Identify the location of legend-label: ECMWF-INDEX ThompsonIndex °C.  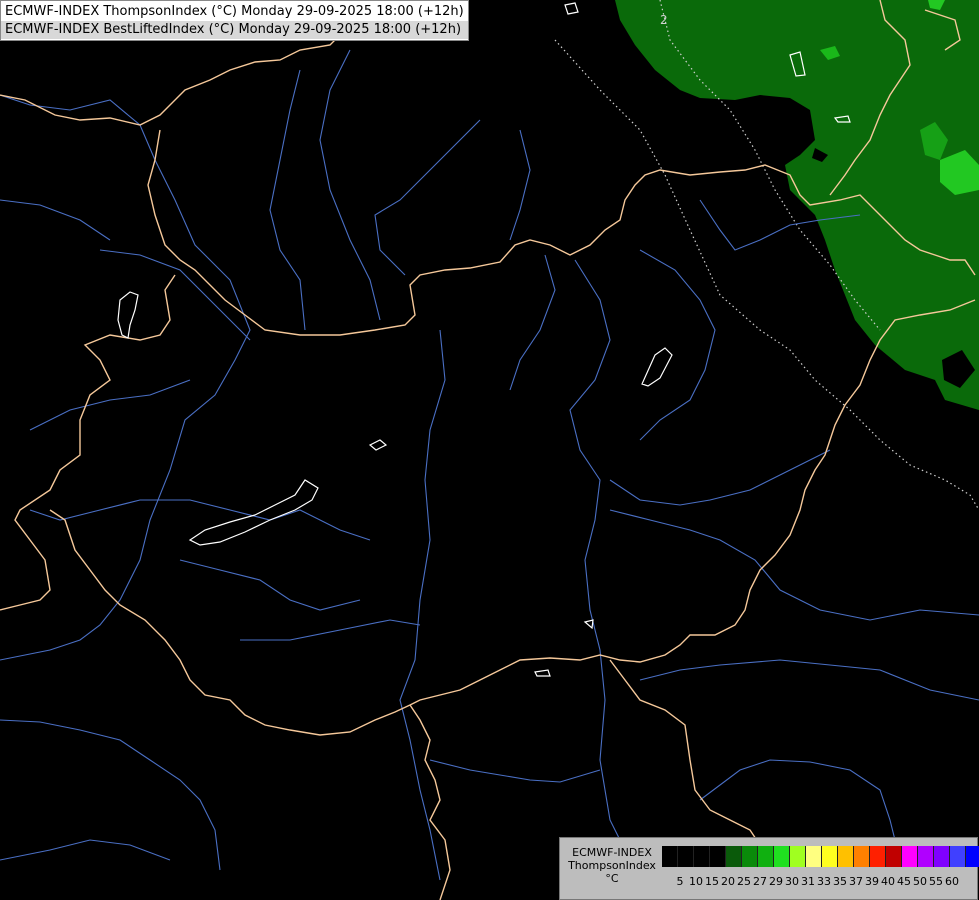
(612, 865).